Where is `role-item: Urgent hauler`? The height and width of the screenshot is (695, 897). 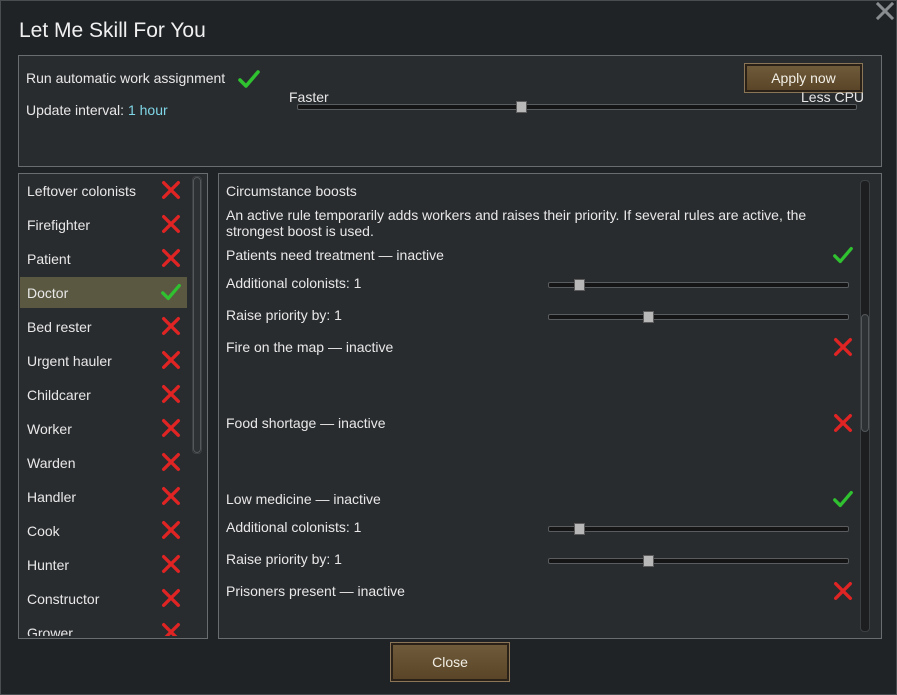
role-item: Urgent hauler is located at coordinates (103, 360).